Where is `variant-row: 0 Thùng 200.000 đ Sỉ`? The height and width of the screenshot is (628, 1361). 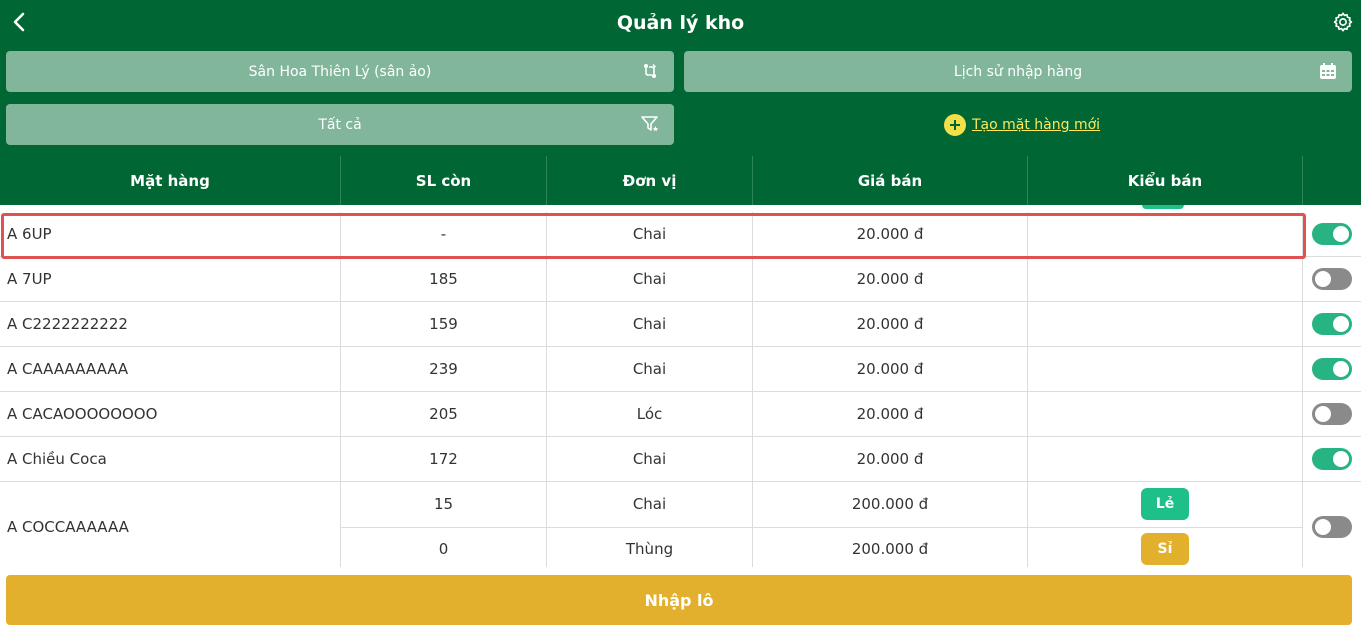 variant-row: 0 Thùng 200.000 đ Sỉ is located at coordinates (822, 546).